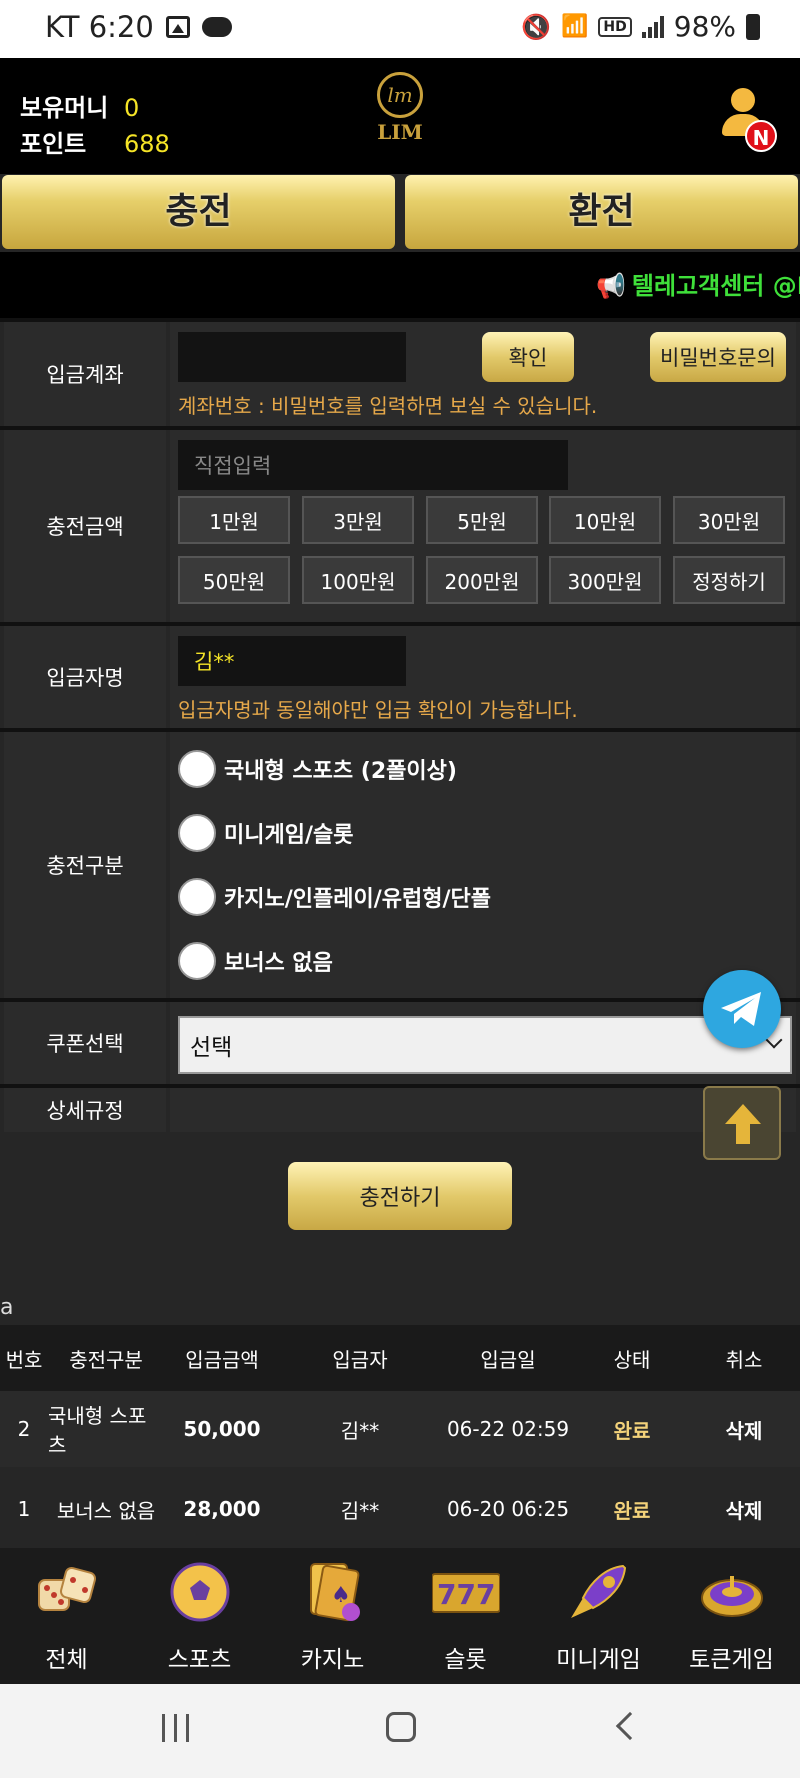 This screenshot has height=1778, width=800. Describe the element at coordinates (66, 1660) in the screenshot. I see `nav-label: 전체` at that location.